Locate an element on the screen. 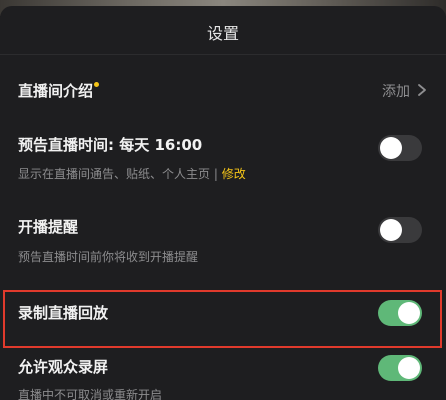 This screenshot has width=446, height=400. allow-record-toggle is located at coordinates (400, 368).